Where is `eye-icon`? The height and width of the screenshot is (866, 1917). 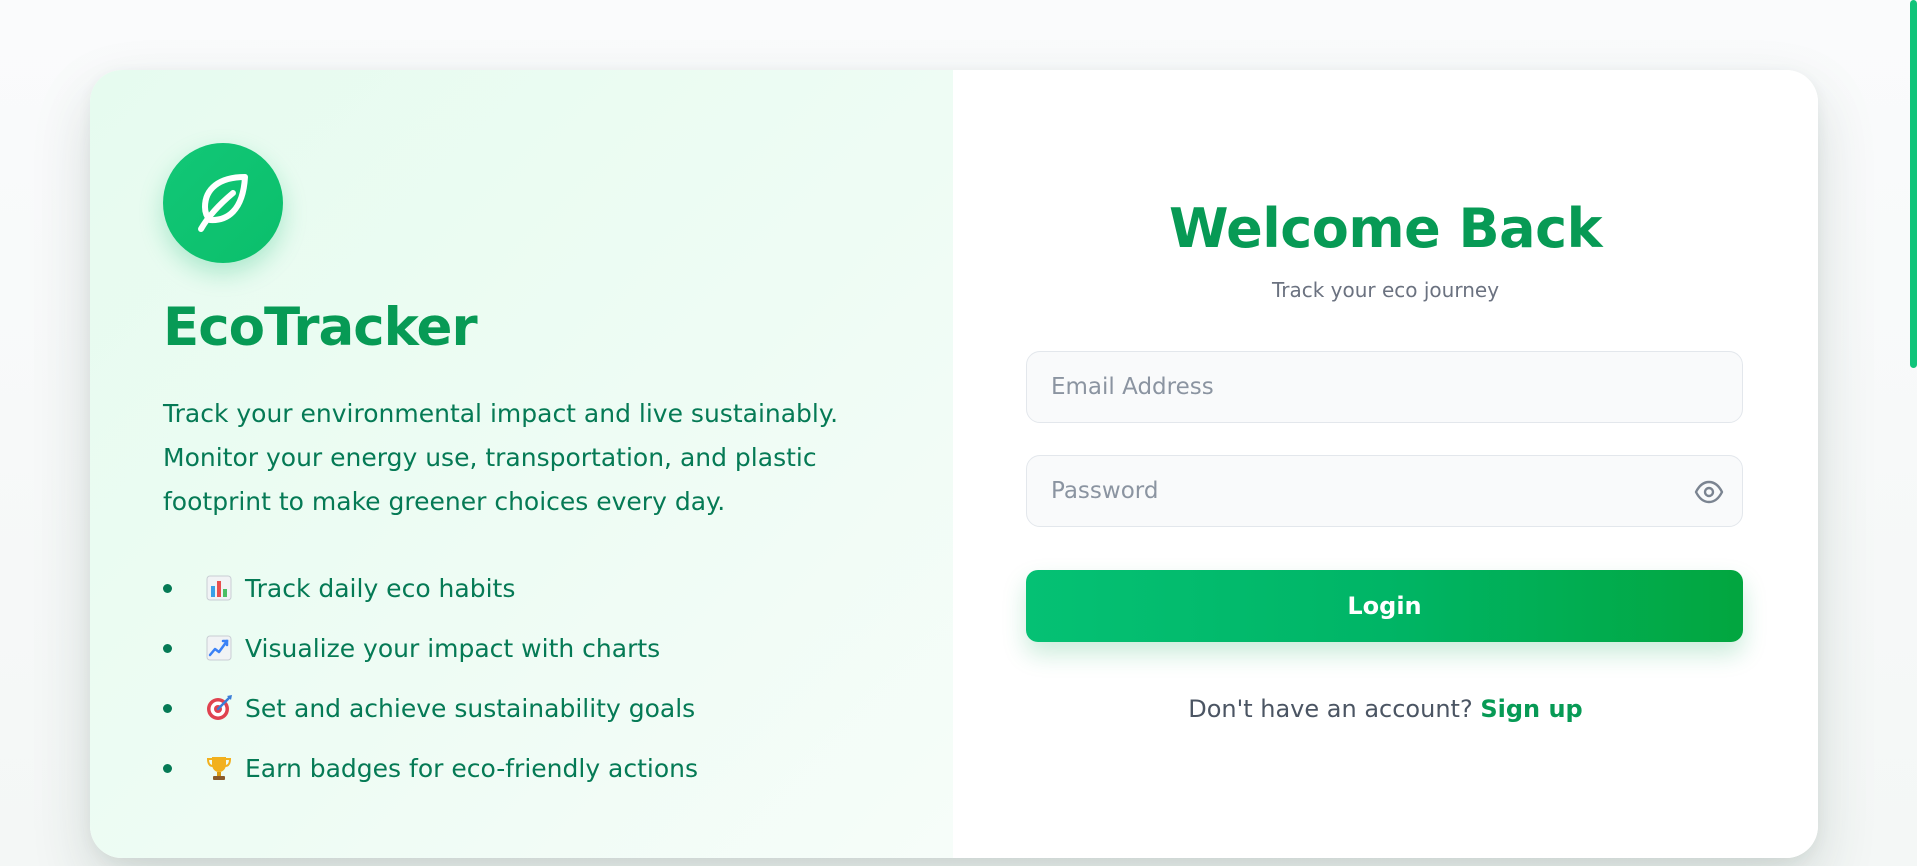 eye-icon is located at coordinates (1709, 492).